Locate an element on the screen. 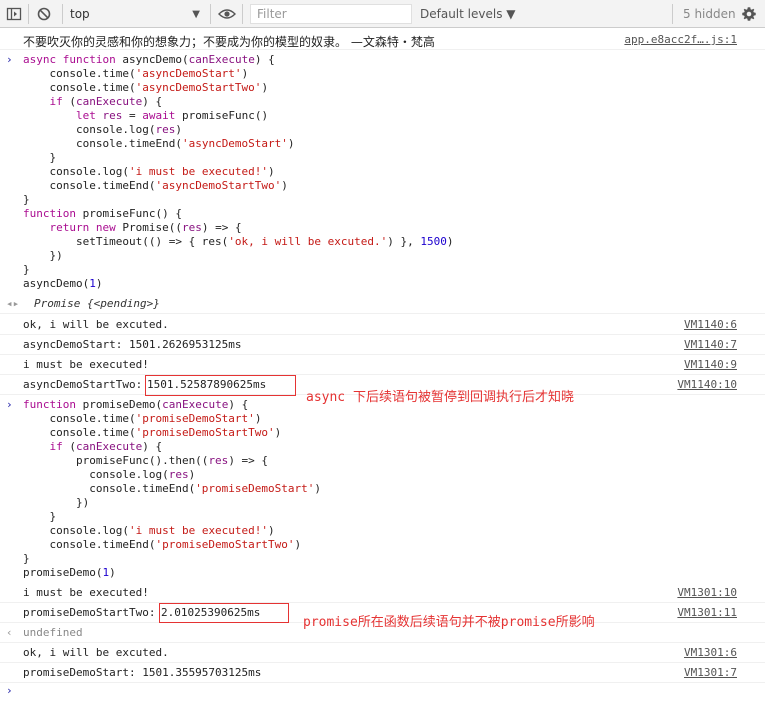  log-entry: ok, i will be excuted. VM1301:6 is located at coordinates (382, 653).